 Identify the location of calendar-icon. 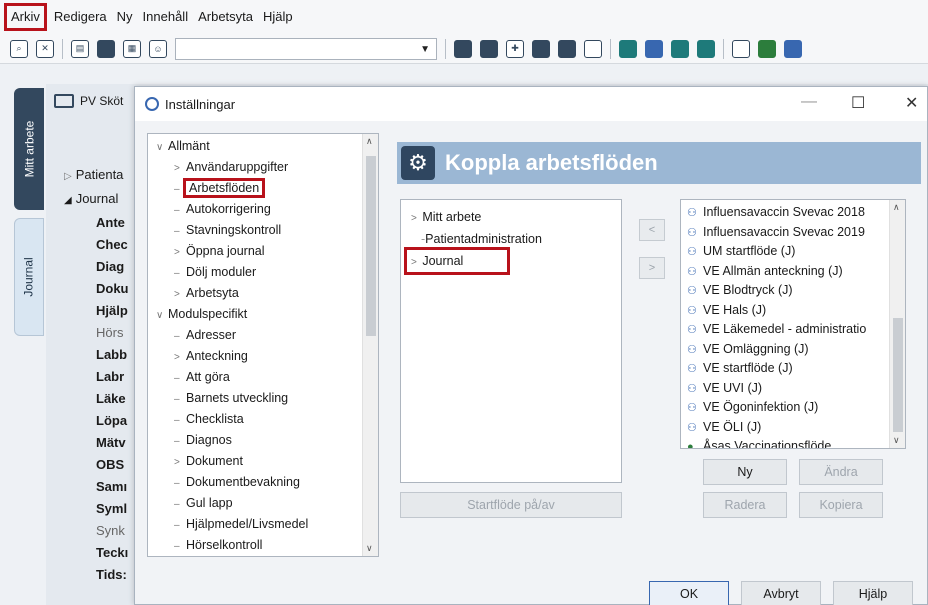
(706, 48).